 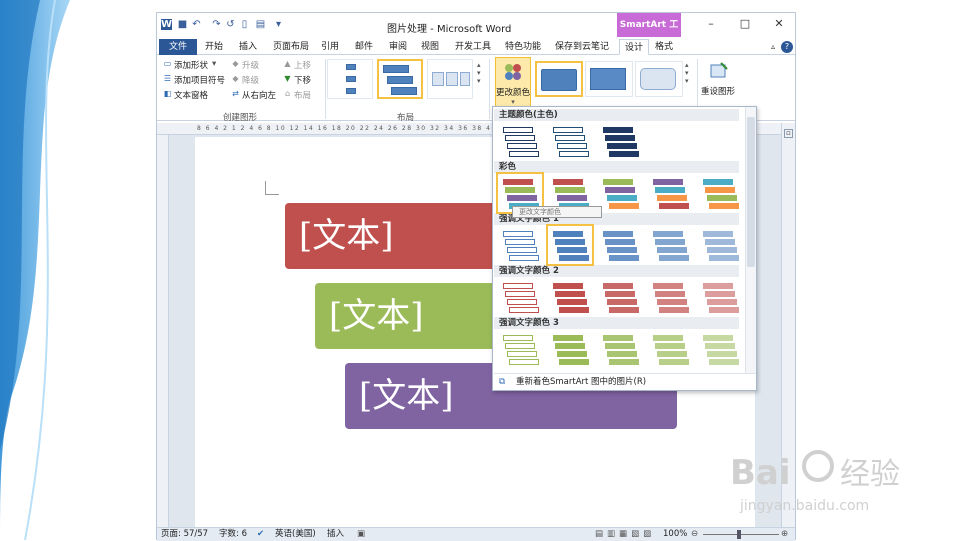 I want to click on tab-cloud-notes: 保存到云笔记, so click(x=582, y=47).